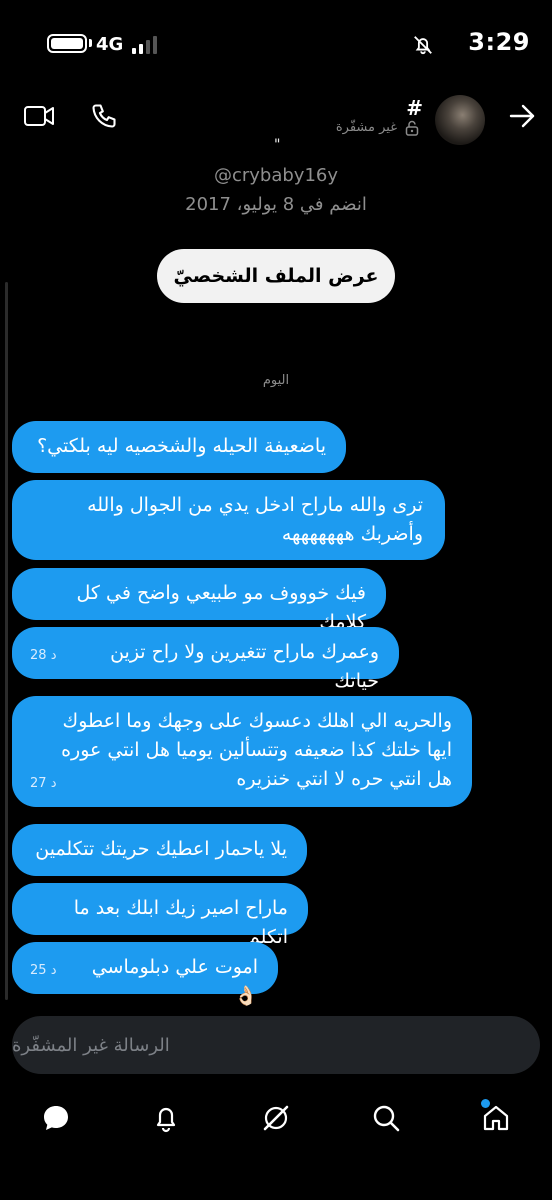  What do you see at coordinates (412, 128) in the screenshot?
I see `lock-open-icon` at bounding box center [412, 128].